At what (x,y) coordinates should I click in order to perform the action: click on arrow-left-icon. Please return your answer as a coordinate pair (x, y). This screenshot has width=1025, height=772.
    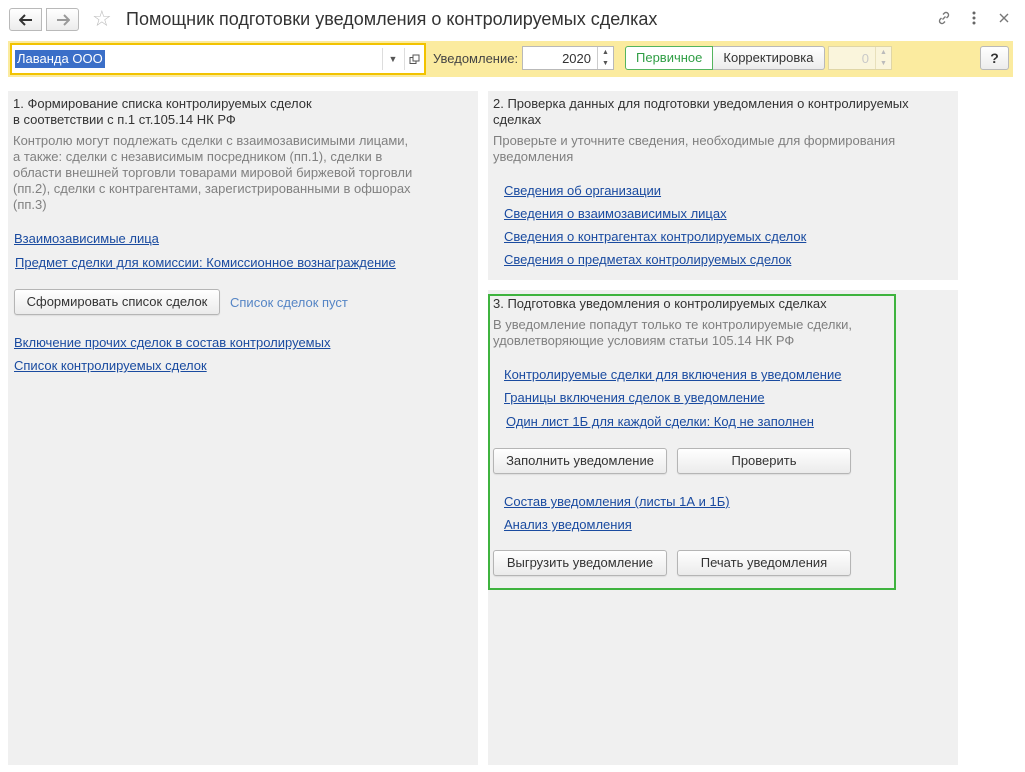
    Looking at the image, I should click on (25, 19).